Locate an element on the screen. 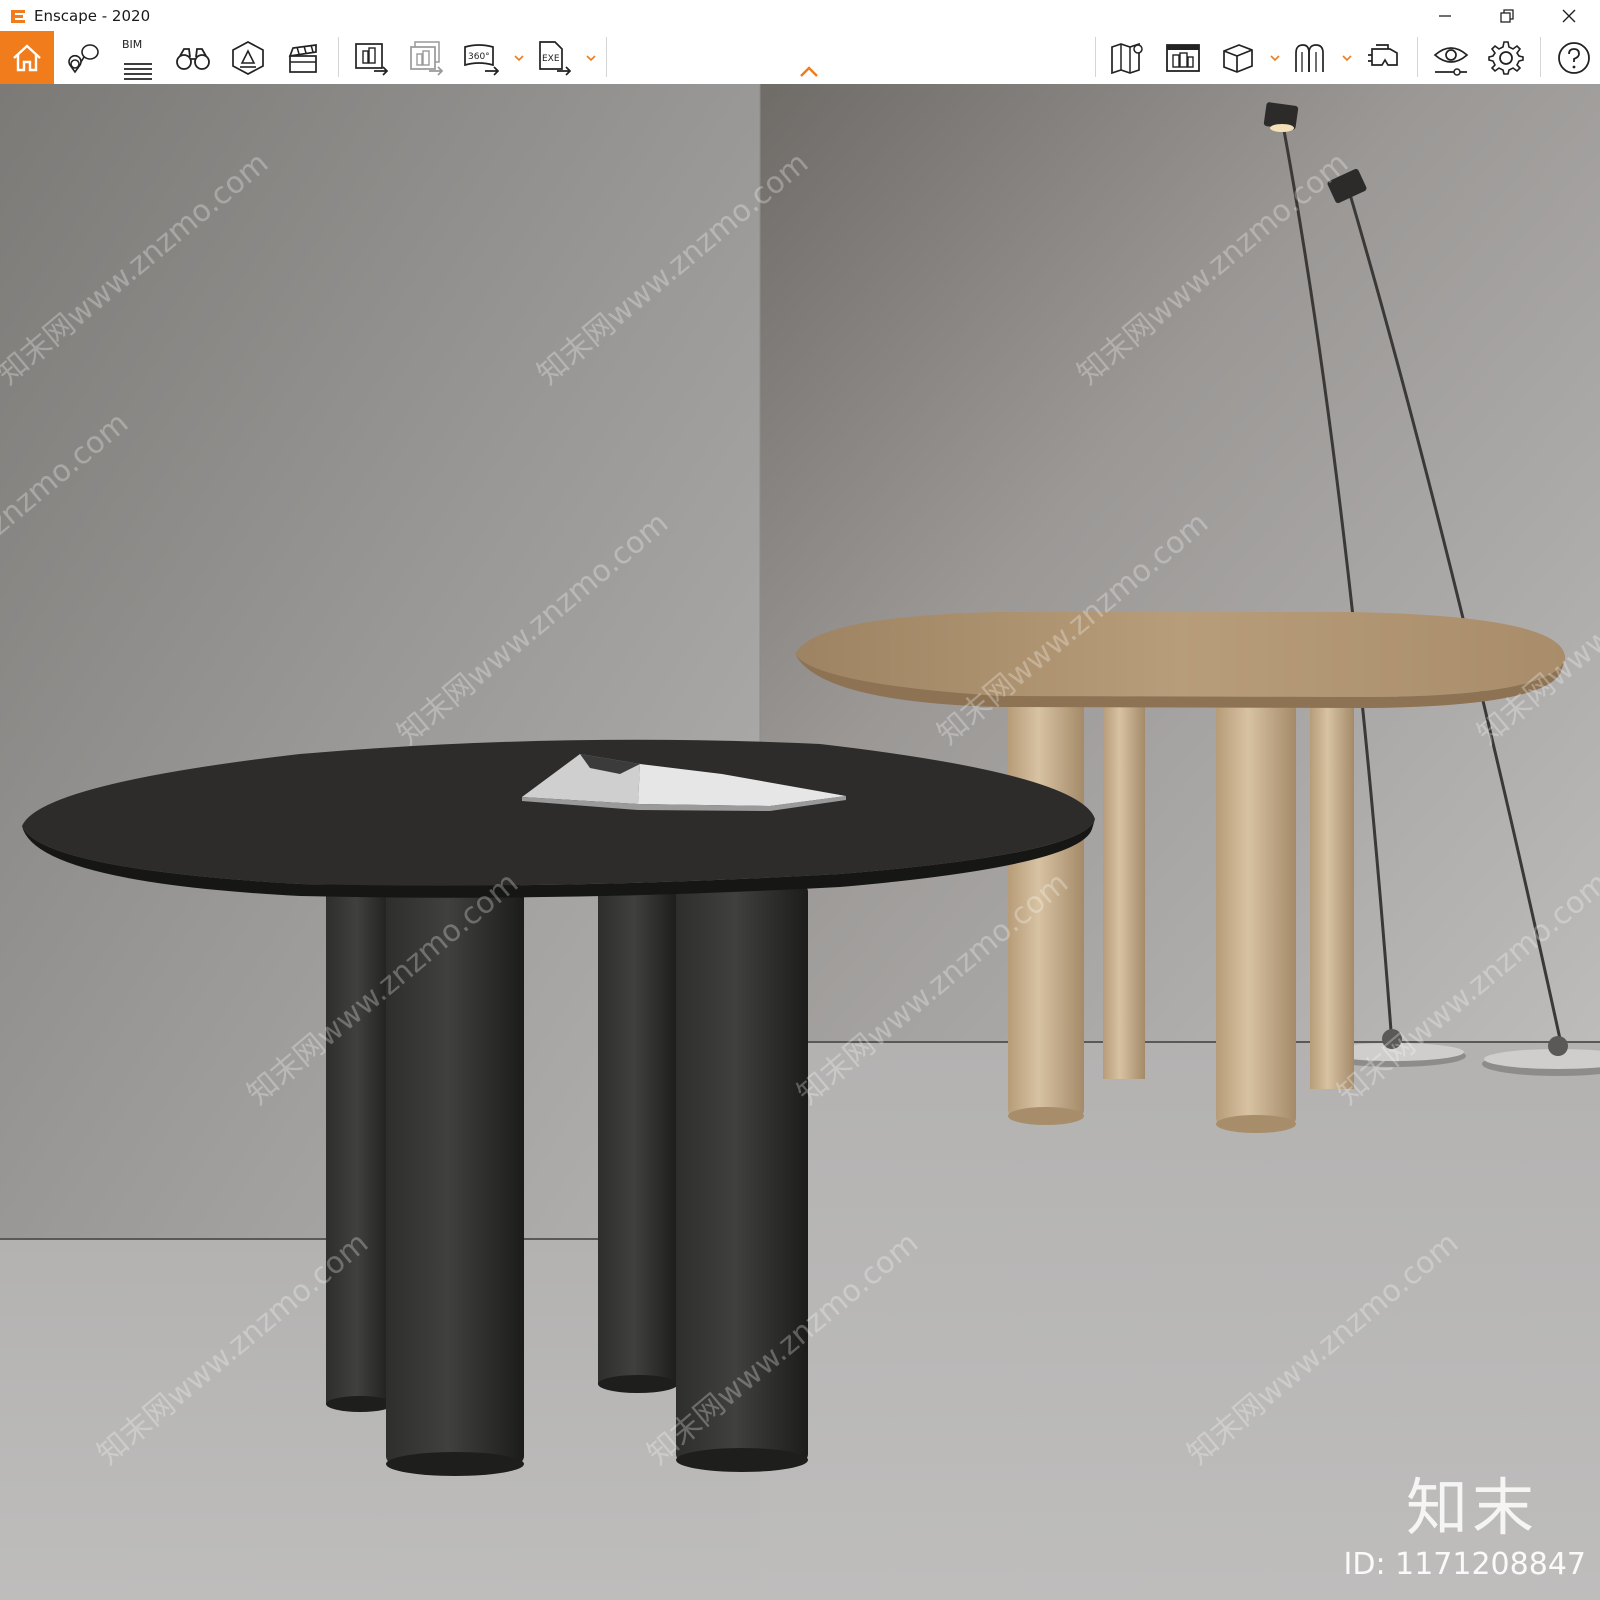 Image resolution: width=1600 pixels, height=1600 pixels. help-icon is located at coordinates (1574, 57).